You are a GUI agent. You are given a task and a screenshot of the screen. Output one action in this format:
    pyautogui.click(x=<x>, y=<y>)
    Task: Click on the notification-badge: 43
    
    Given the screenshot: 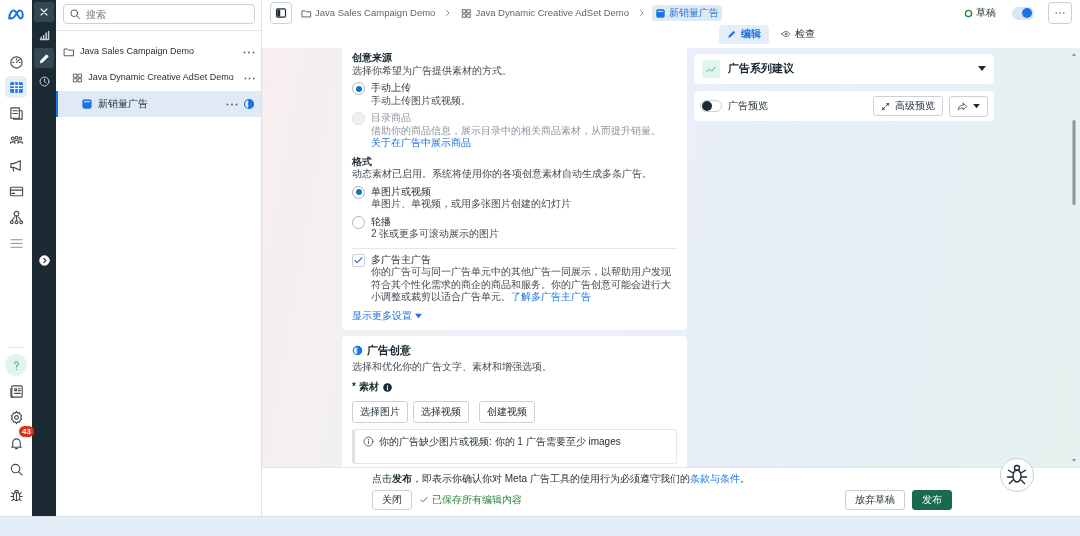 What is the action you would take?
    pyautogui.click(x=26, y=431)
    